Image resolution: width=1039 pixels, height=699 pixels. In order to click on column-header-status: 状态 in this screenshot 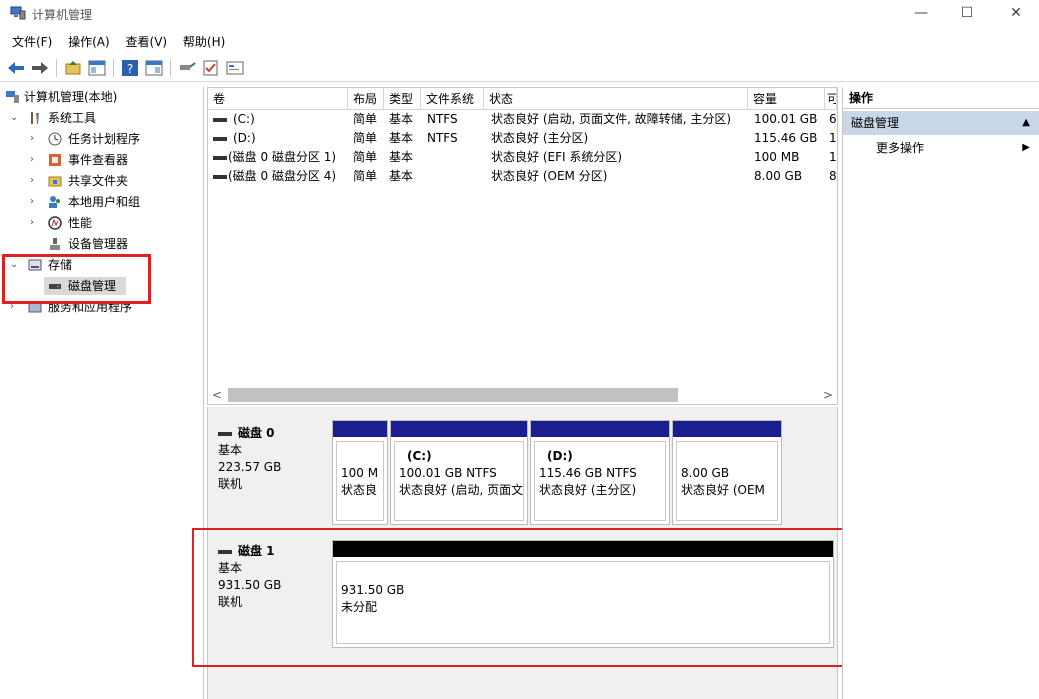, I will do `click(616, 99)`.